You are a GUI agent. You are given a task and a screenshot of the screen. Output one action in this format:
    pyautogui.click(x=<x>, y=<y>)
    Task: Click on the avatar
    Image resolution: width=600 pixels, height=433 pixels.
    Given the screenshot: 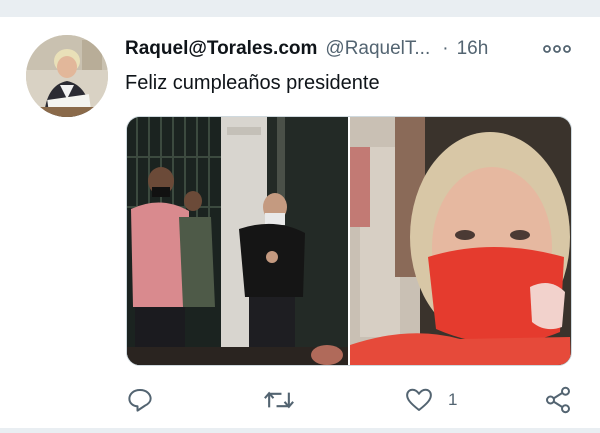 What is the action you would take?
    pyautogui.click(x=67, y=76)
    